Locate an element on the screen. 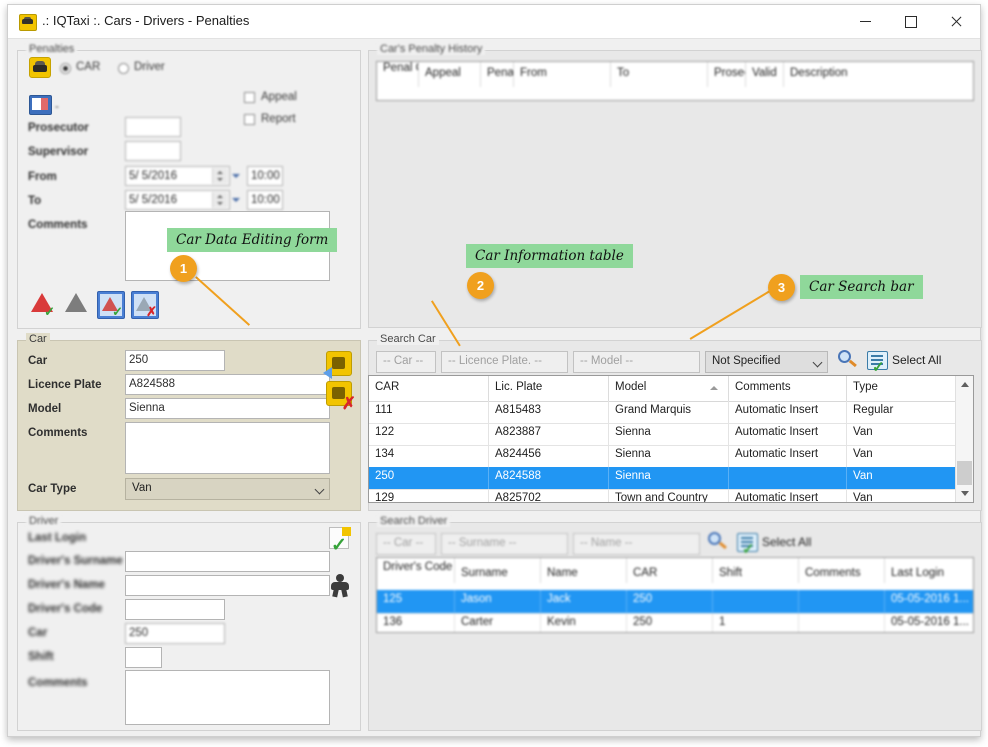 The image size is (988, 747). table-row: 134 A824456 Sienna Automatic Insert Van is located at coordinates (671, 456).